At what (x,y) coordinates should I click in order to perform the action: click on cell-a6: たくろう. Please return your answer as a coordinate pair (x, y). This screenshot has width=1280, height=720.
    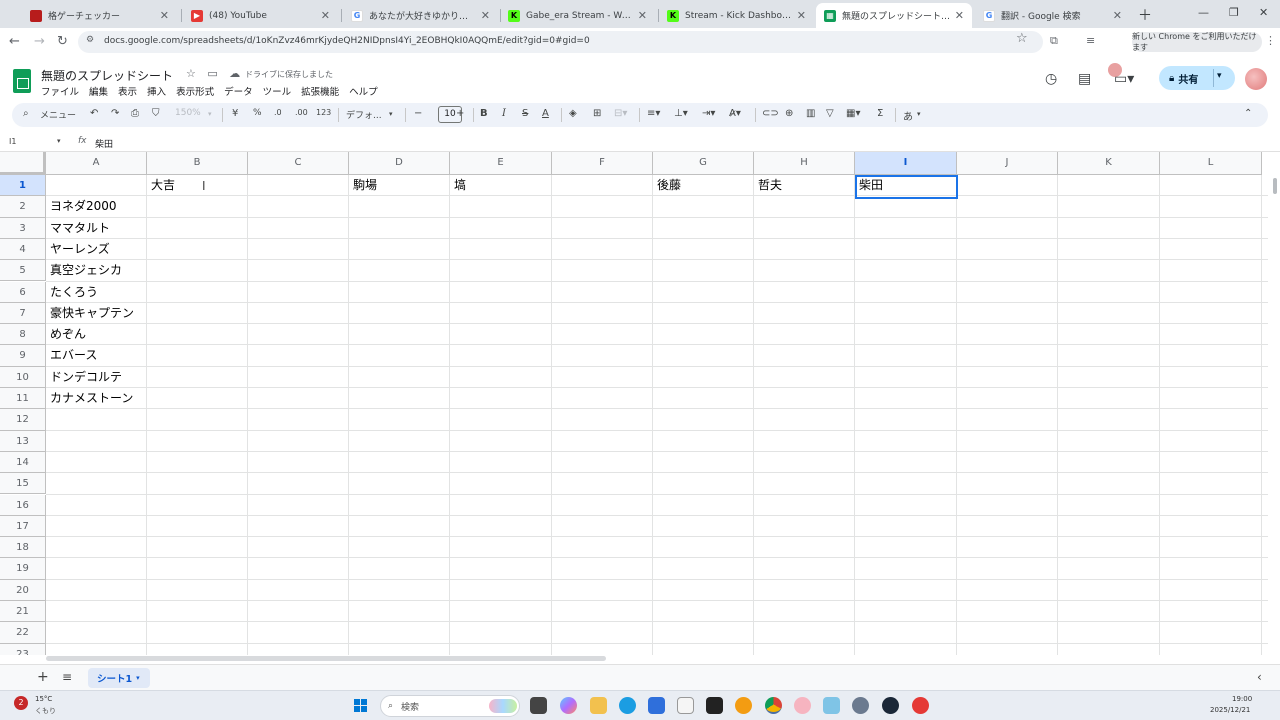
    Looking at the image, I should click on (72, 292).